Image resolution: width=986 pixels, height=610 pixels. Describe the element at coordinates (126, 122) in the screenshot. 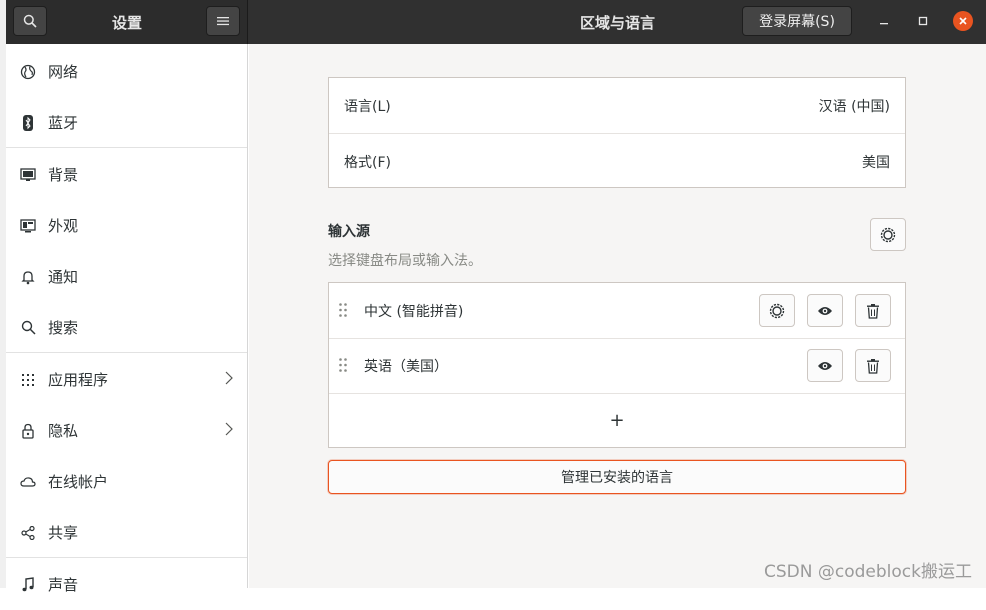

I see `sidebar-item-bluetooth: 蓝牙` at that location.